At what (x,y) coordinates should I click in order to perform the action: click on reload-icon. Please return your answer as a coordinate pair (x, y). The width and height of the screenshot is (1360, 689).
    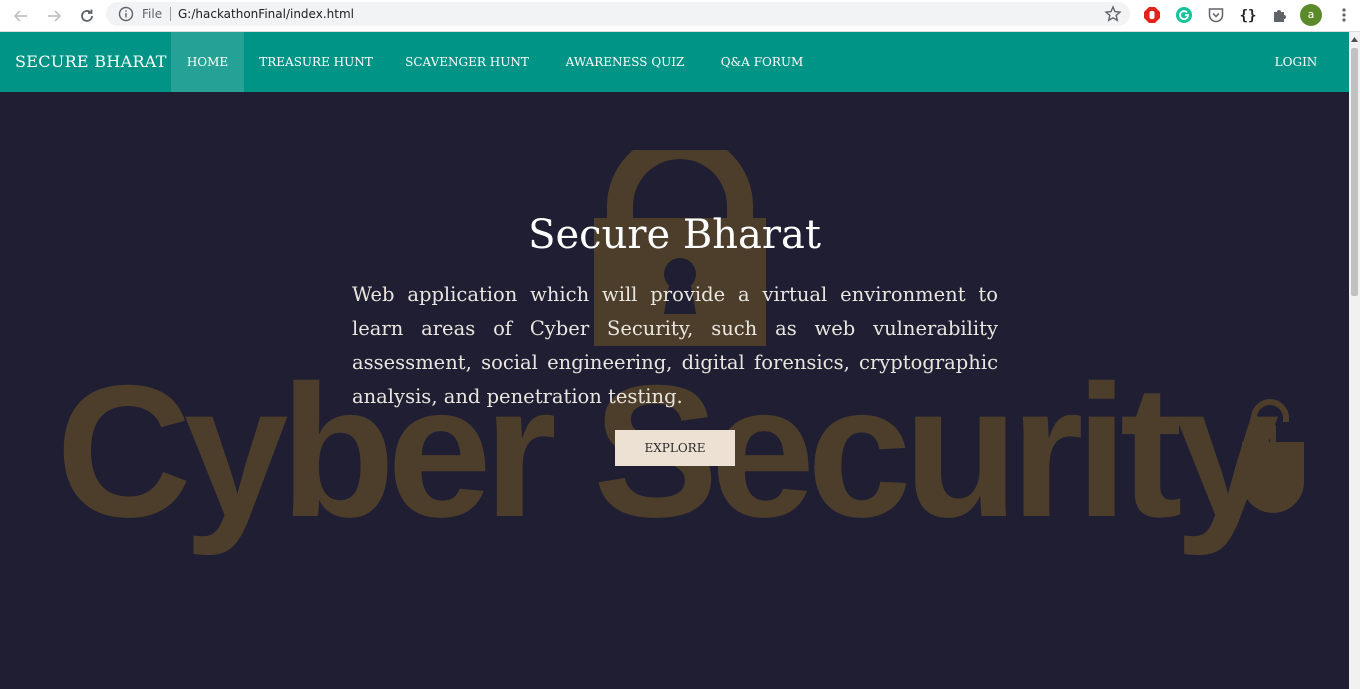
    Looking at the image, I should click on (87, 15).